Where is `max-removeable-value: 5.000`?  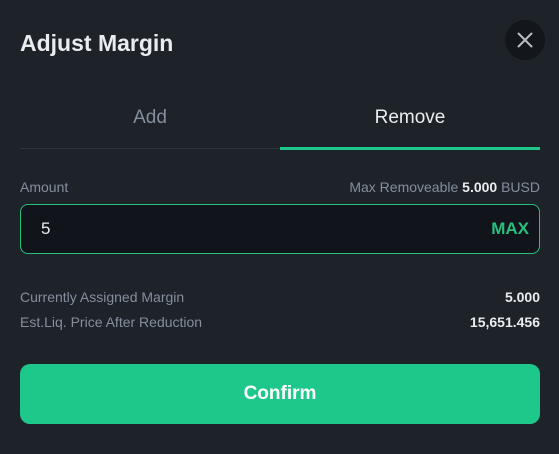 max-removeable-value: 5.000 is located at coordinates (480, 187).